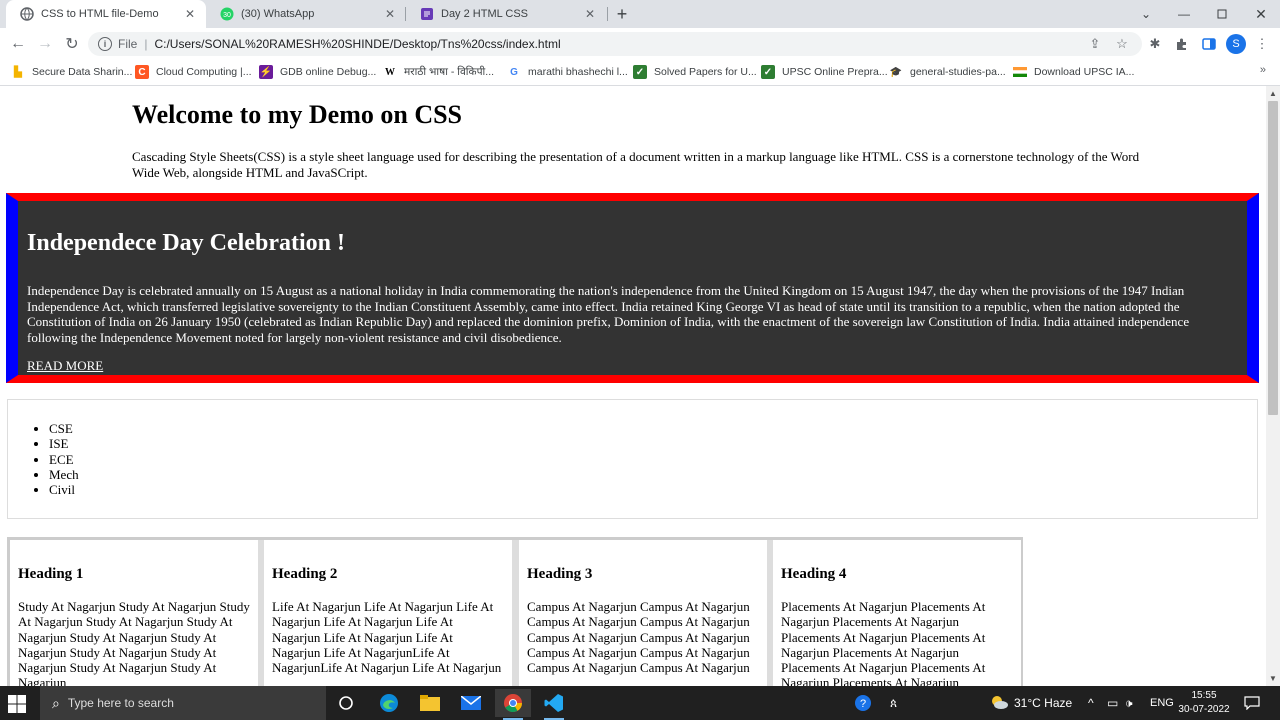 The height and width of the screenshot is (720, 1280). Describe the element at coordinates (1020, 72) in the screenshot. I see `india-flag-icon` at that location.